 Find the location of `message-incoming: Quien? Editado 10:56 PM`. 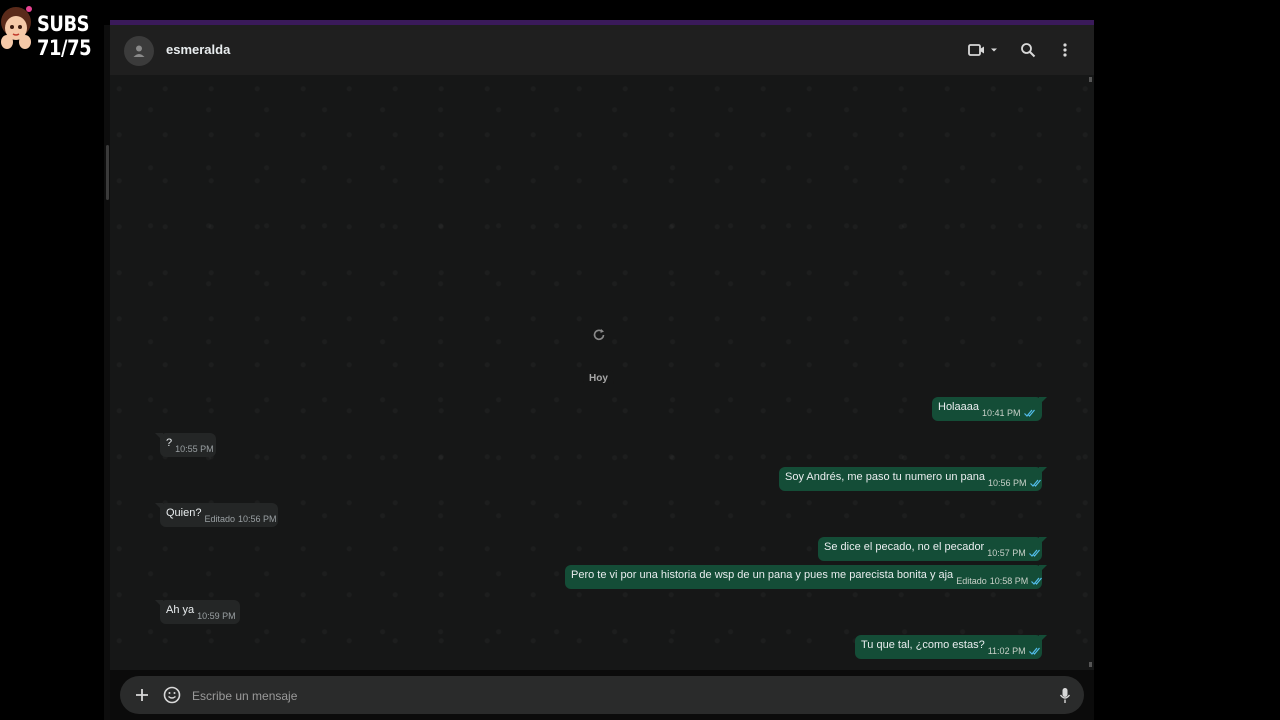

message-incoming: Quien? Editado 10:56 PM is located at coordinates (216, 515).